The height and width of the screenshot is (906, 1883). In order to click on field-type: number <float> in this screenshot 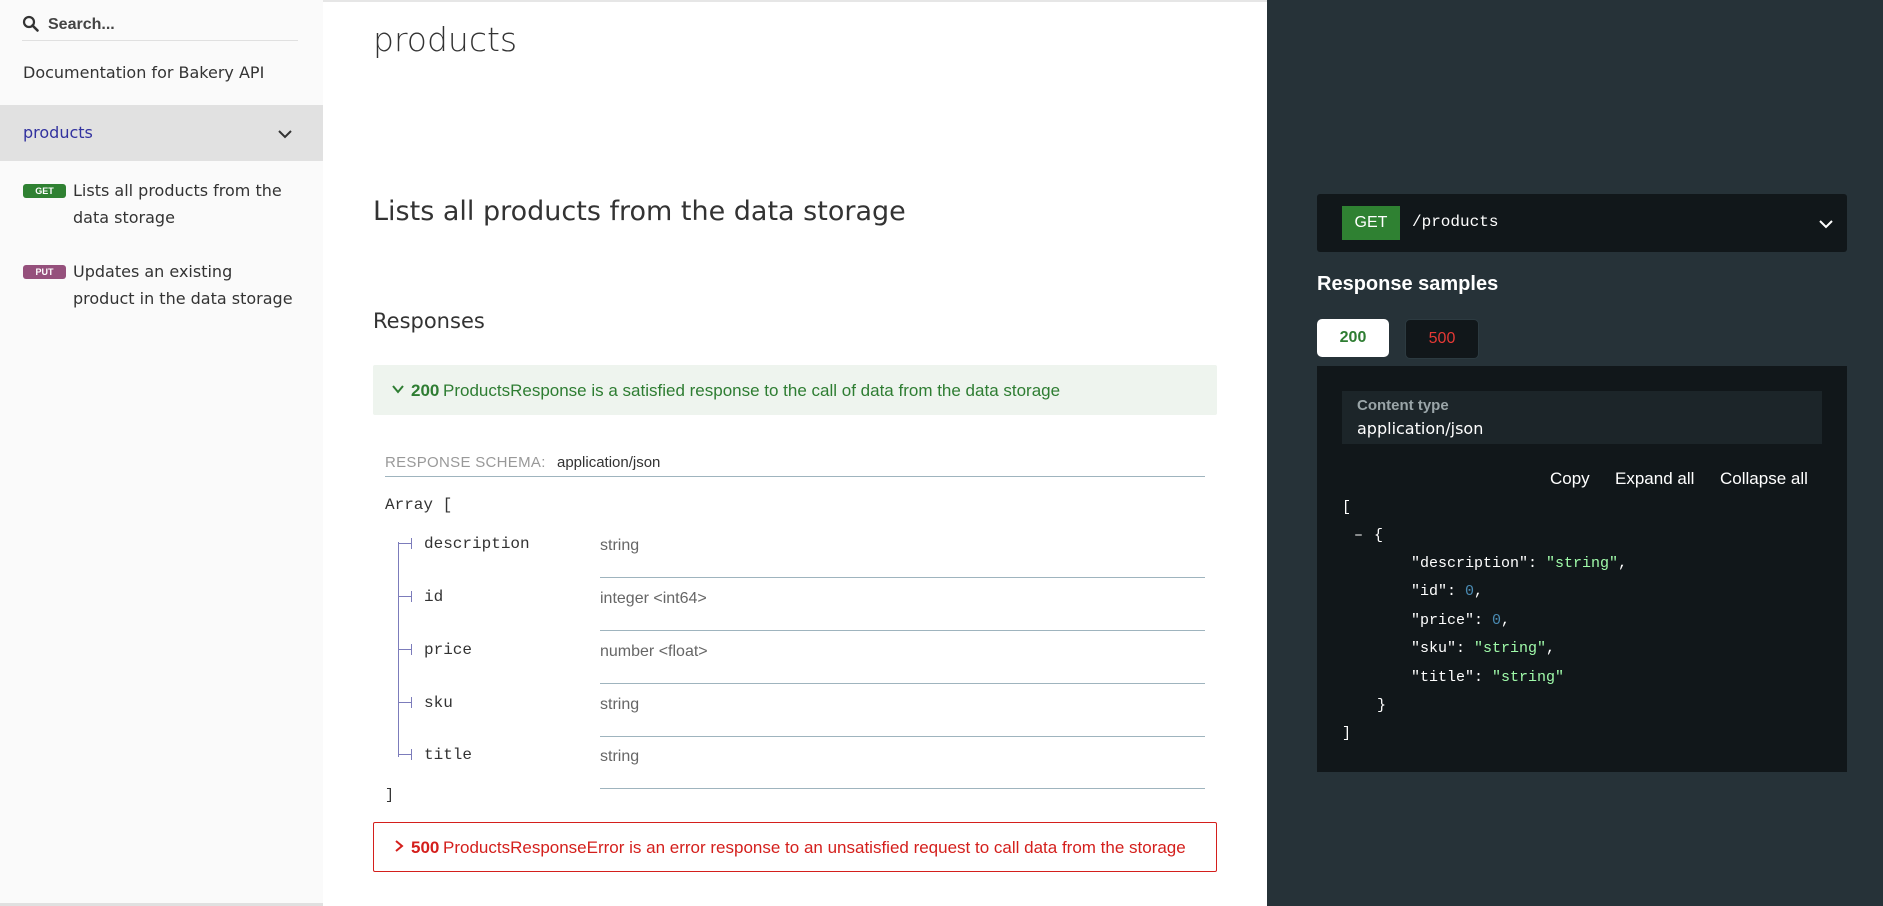, I will do `click(654, 651)`.